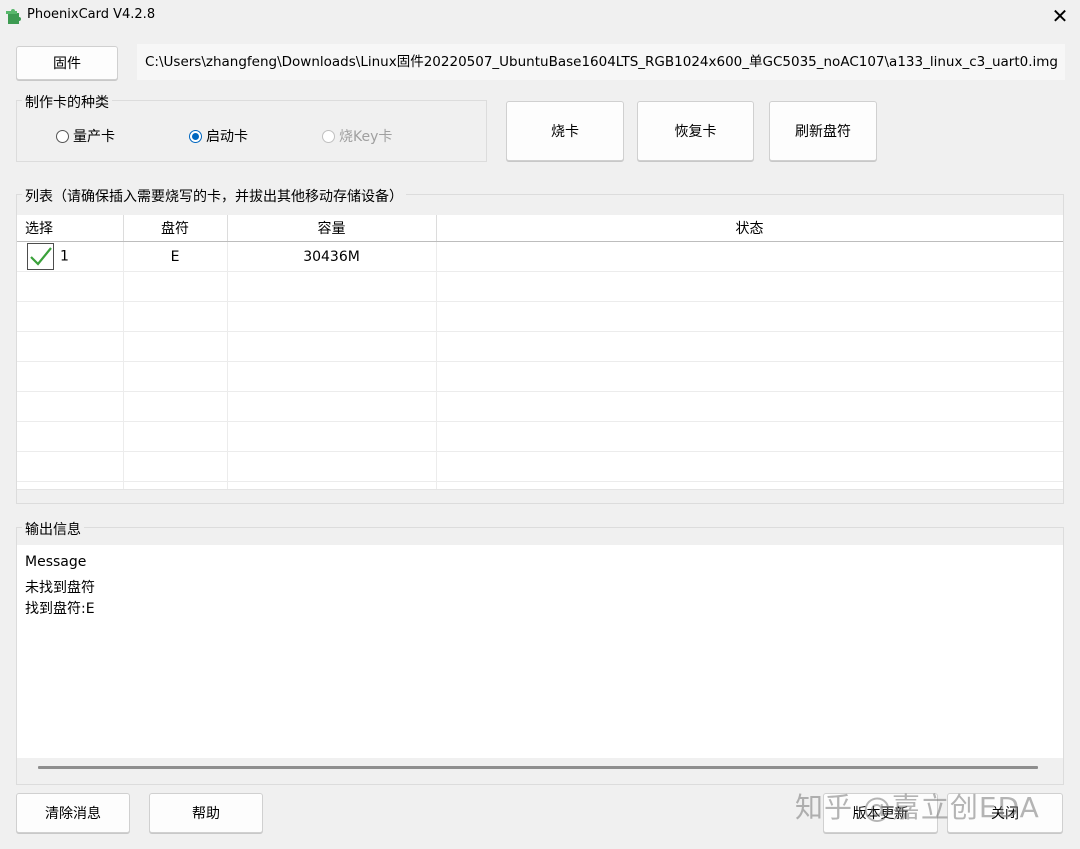 Image resolution: width=1080 pixels, height=849 pixels. I want to click on device-list-group-label: 列表（请确保插入需要烧写的卡，并拔出其他移动存储设备）, so click(214, 196).